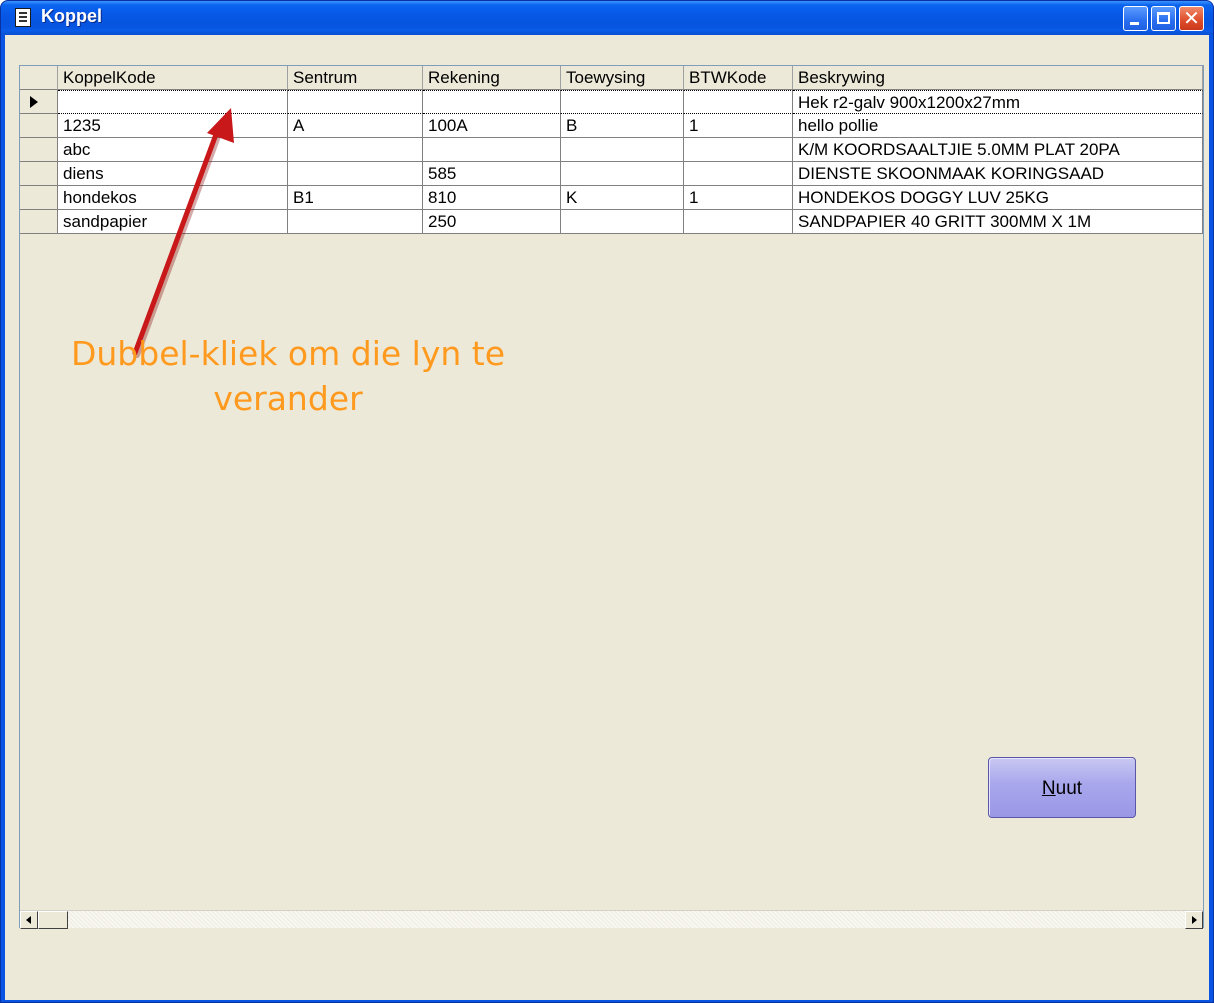 The height and width of the screenshot is (1003, 1214). What do you see at coordinates (173, 222) in the screenshot?
I see `cell-koppelkode: sandpapier` at bounding box center [173, 222].